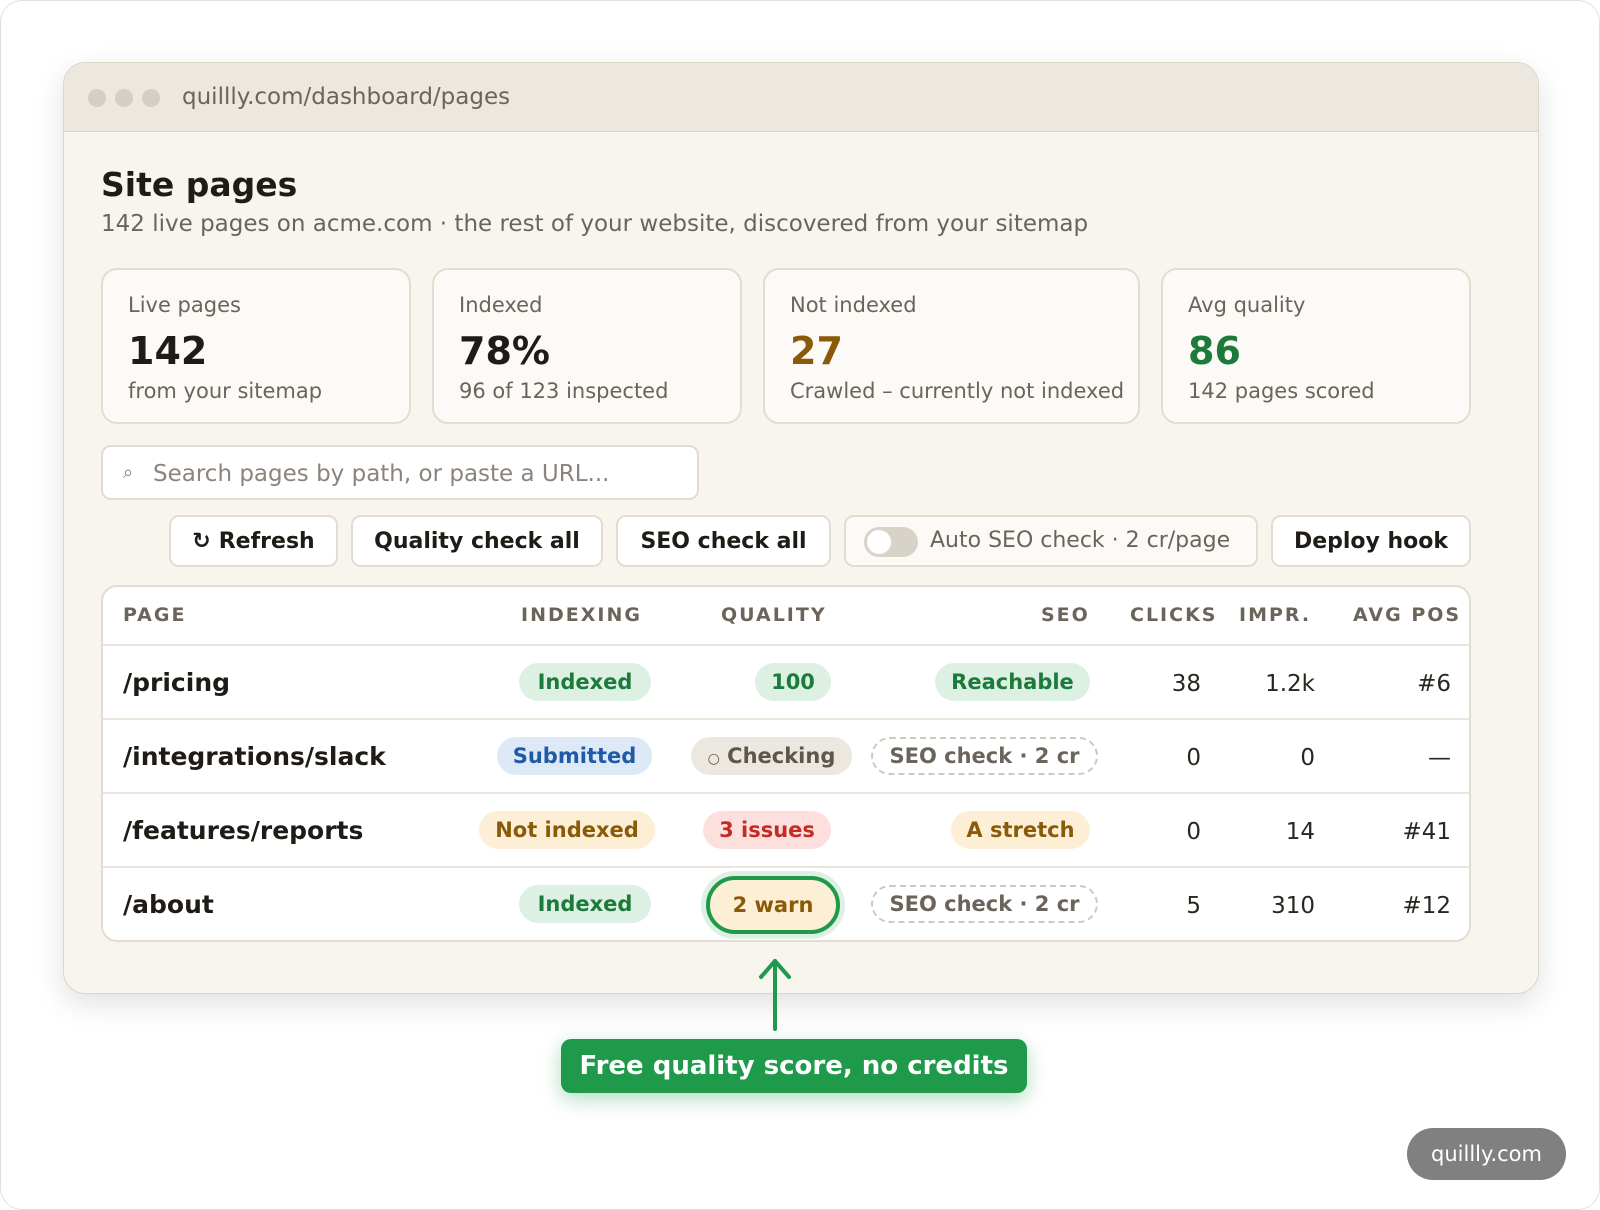 This screenshot has width=1600, height=1210. I want to click on stat-card-live-pages: Live pages 142 from your sitemap, so click(256, 346).